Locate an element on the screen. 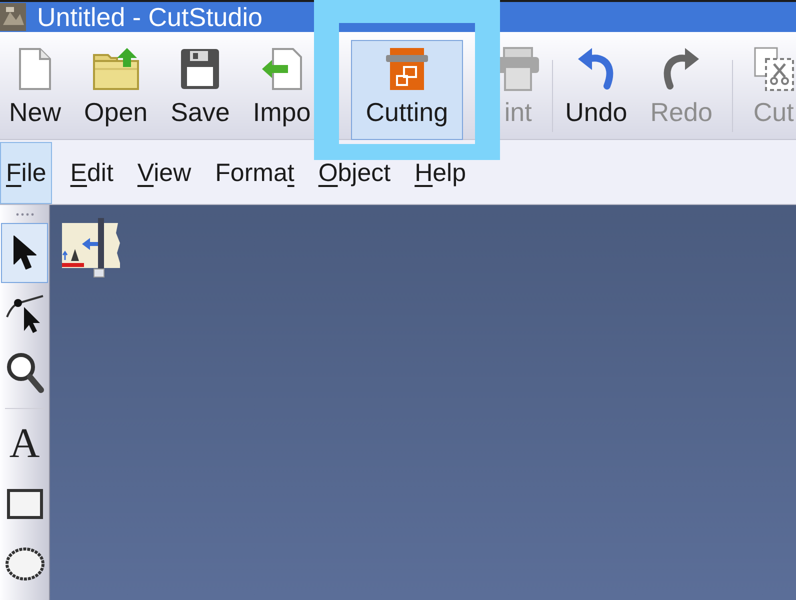  save-button: Save is located at coordinates (200, 90).